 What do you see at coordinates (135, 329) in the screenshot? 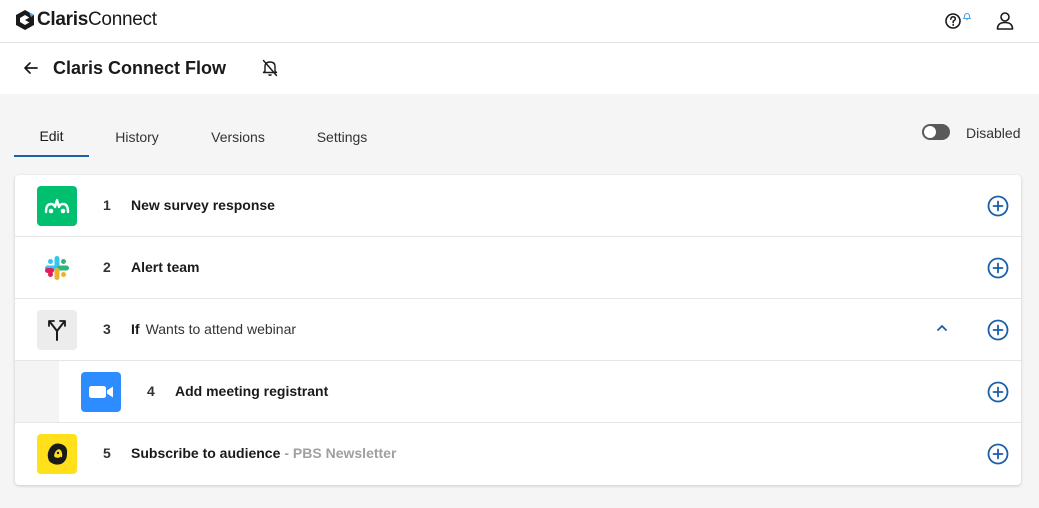
I see `condition-keyword: If` at bounding box center [135, 329].